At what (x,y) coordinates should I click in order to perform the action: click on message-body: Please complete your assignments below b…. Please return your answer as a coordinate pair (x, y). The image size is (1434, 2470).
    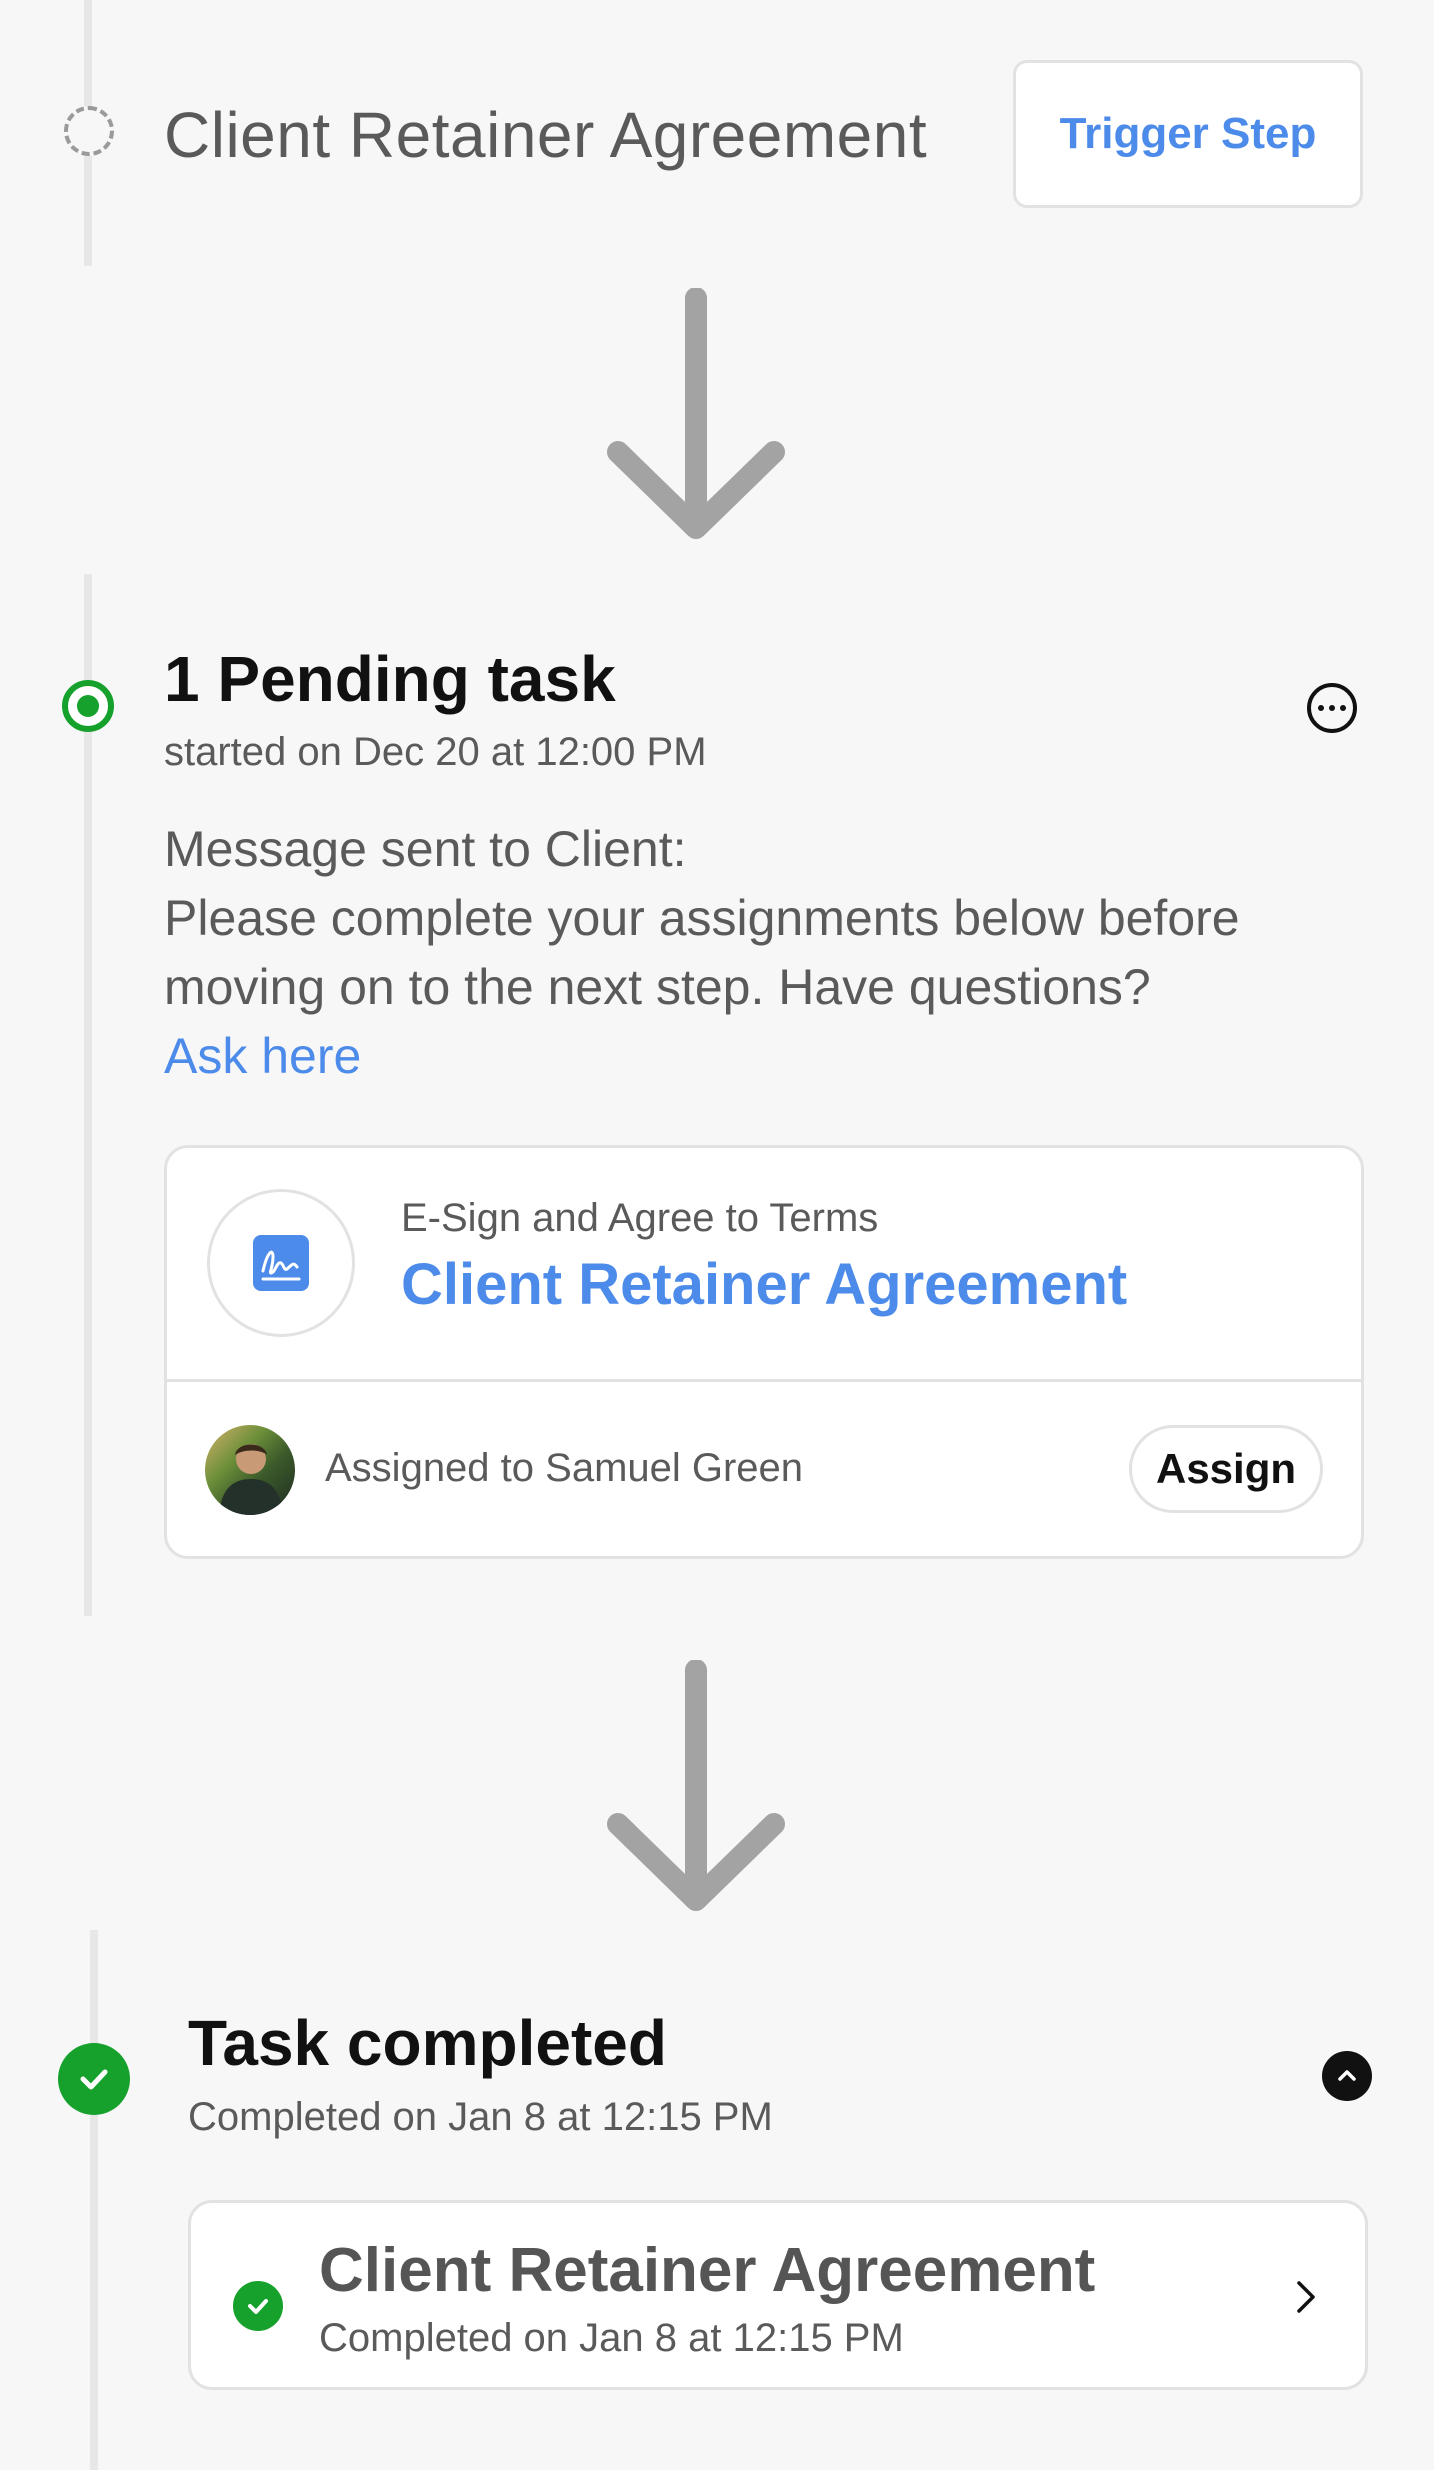
    Looking at the image, I should click on (702, 952).